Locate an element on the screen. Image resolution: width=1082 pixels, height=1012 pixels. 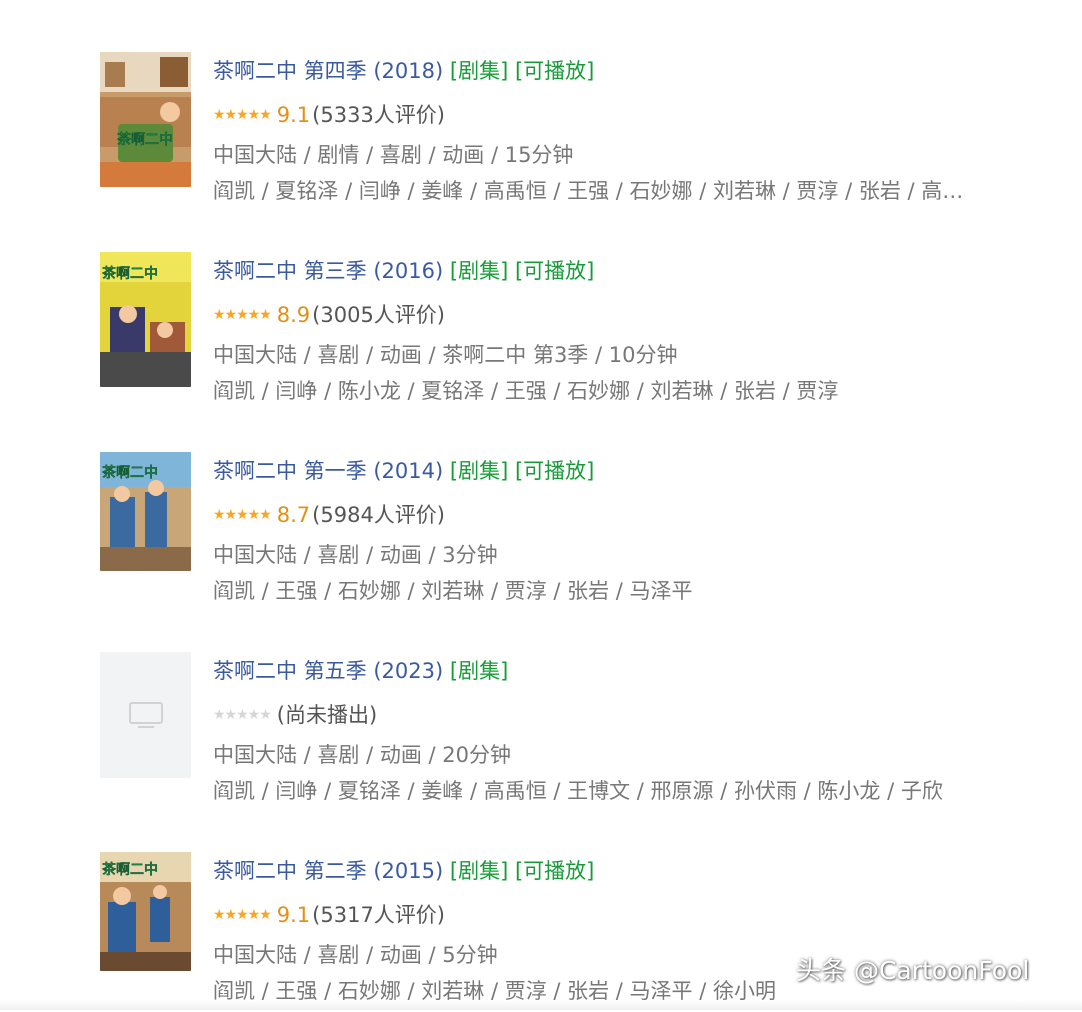
poster-season2-art: 茶啊二中 is located at coordinates (145, 911).